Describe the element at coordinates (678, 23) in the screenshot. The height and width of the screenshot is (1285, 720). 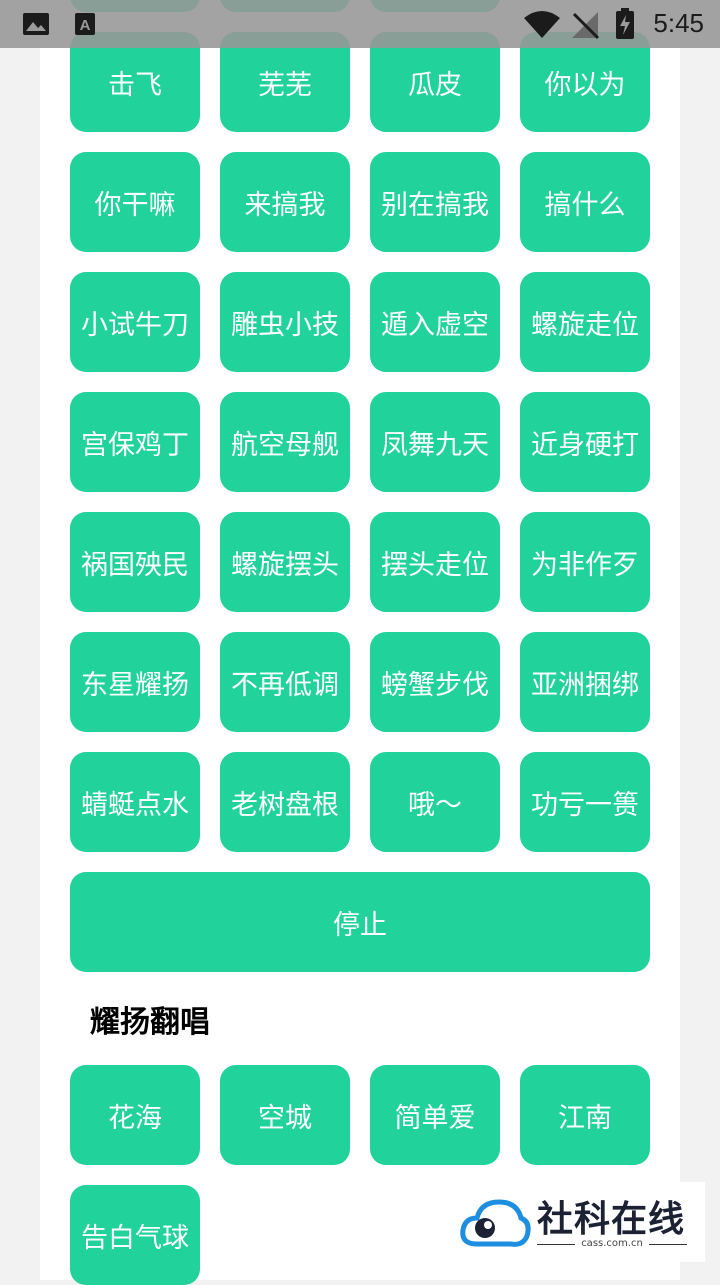
I see `clock: 5:45` at that location.